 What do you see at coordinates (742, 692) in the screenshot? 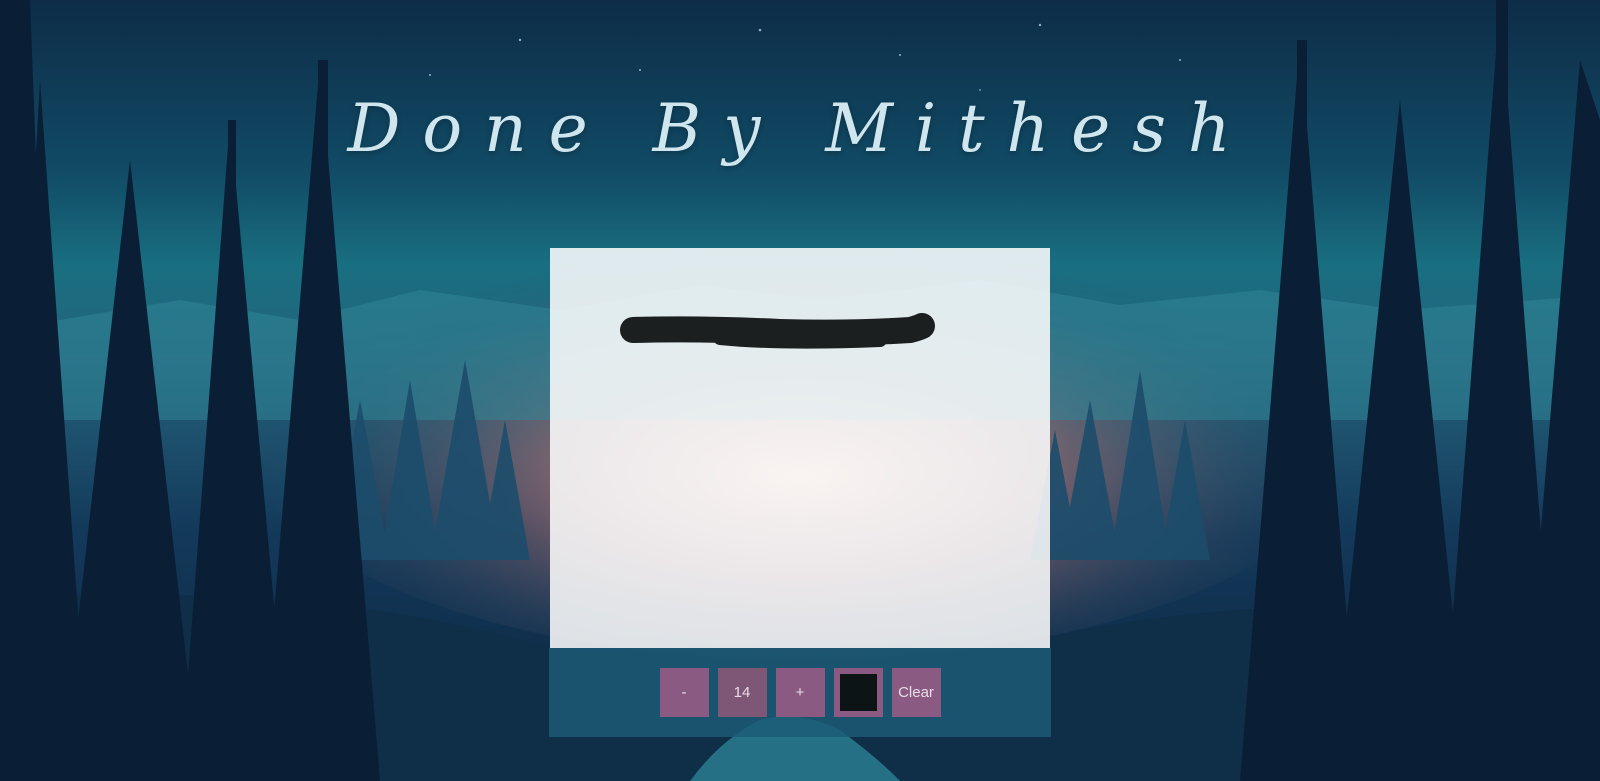
I see `brush-size-value: 14` at bounding box center [742, 692].